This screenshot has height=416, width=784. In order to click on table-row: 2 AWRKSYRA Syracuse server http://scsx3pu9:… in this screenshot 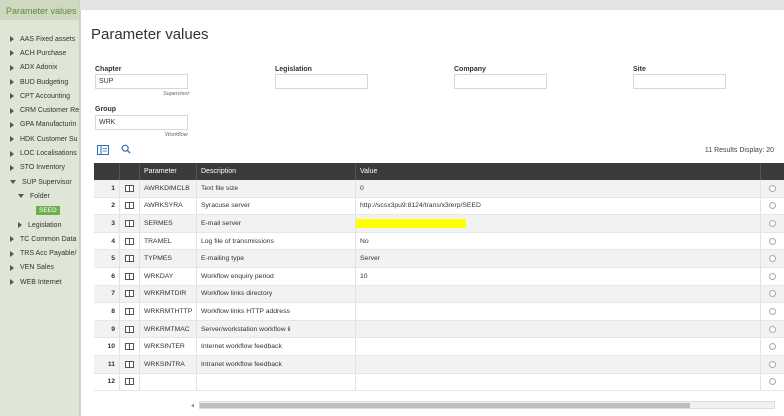, I will do `click(439, 206)`.